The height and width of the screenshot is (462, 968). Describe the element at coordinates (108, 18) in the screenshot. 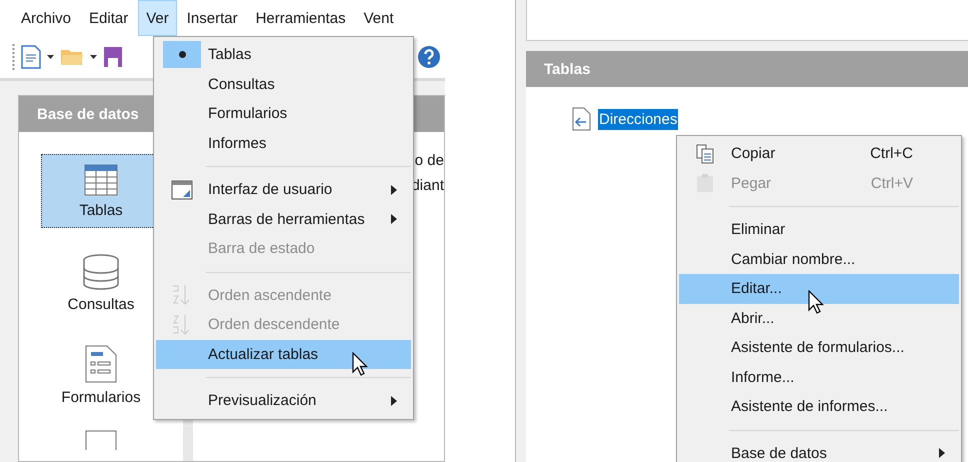

I see `menu-bar-item: Editar` at that location.